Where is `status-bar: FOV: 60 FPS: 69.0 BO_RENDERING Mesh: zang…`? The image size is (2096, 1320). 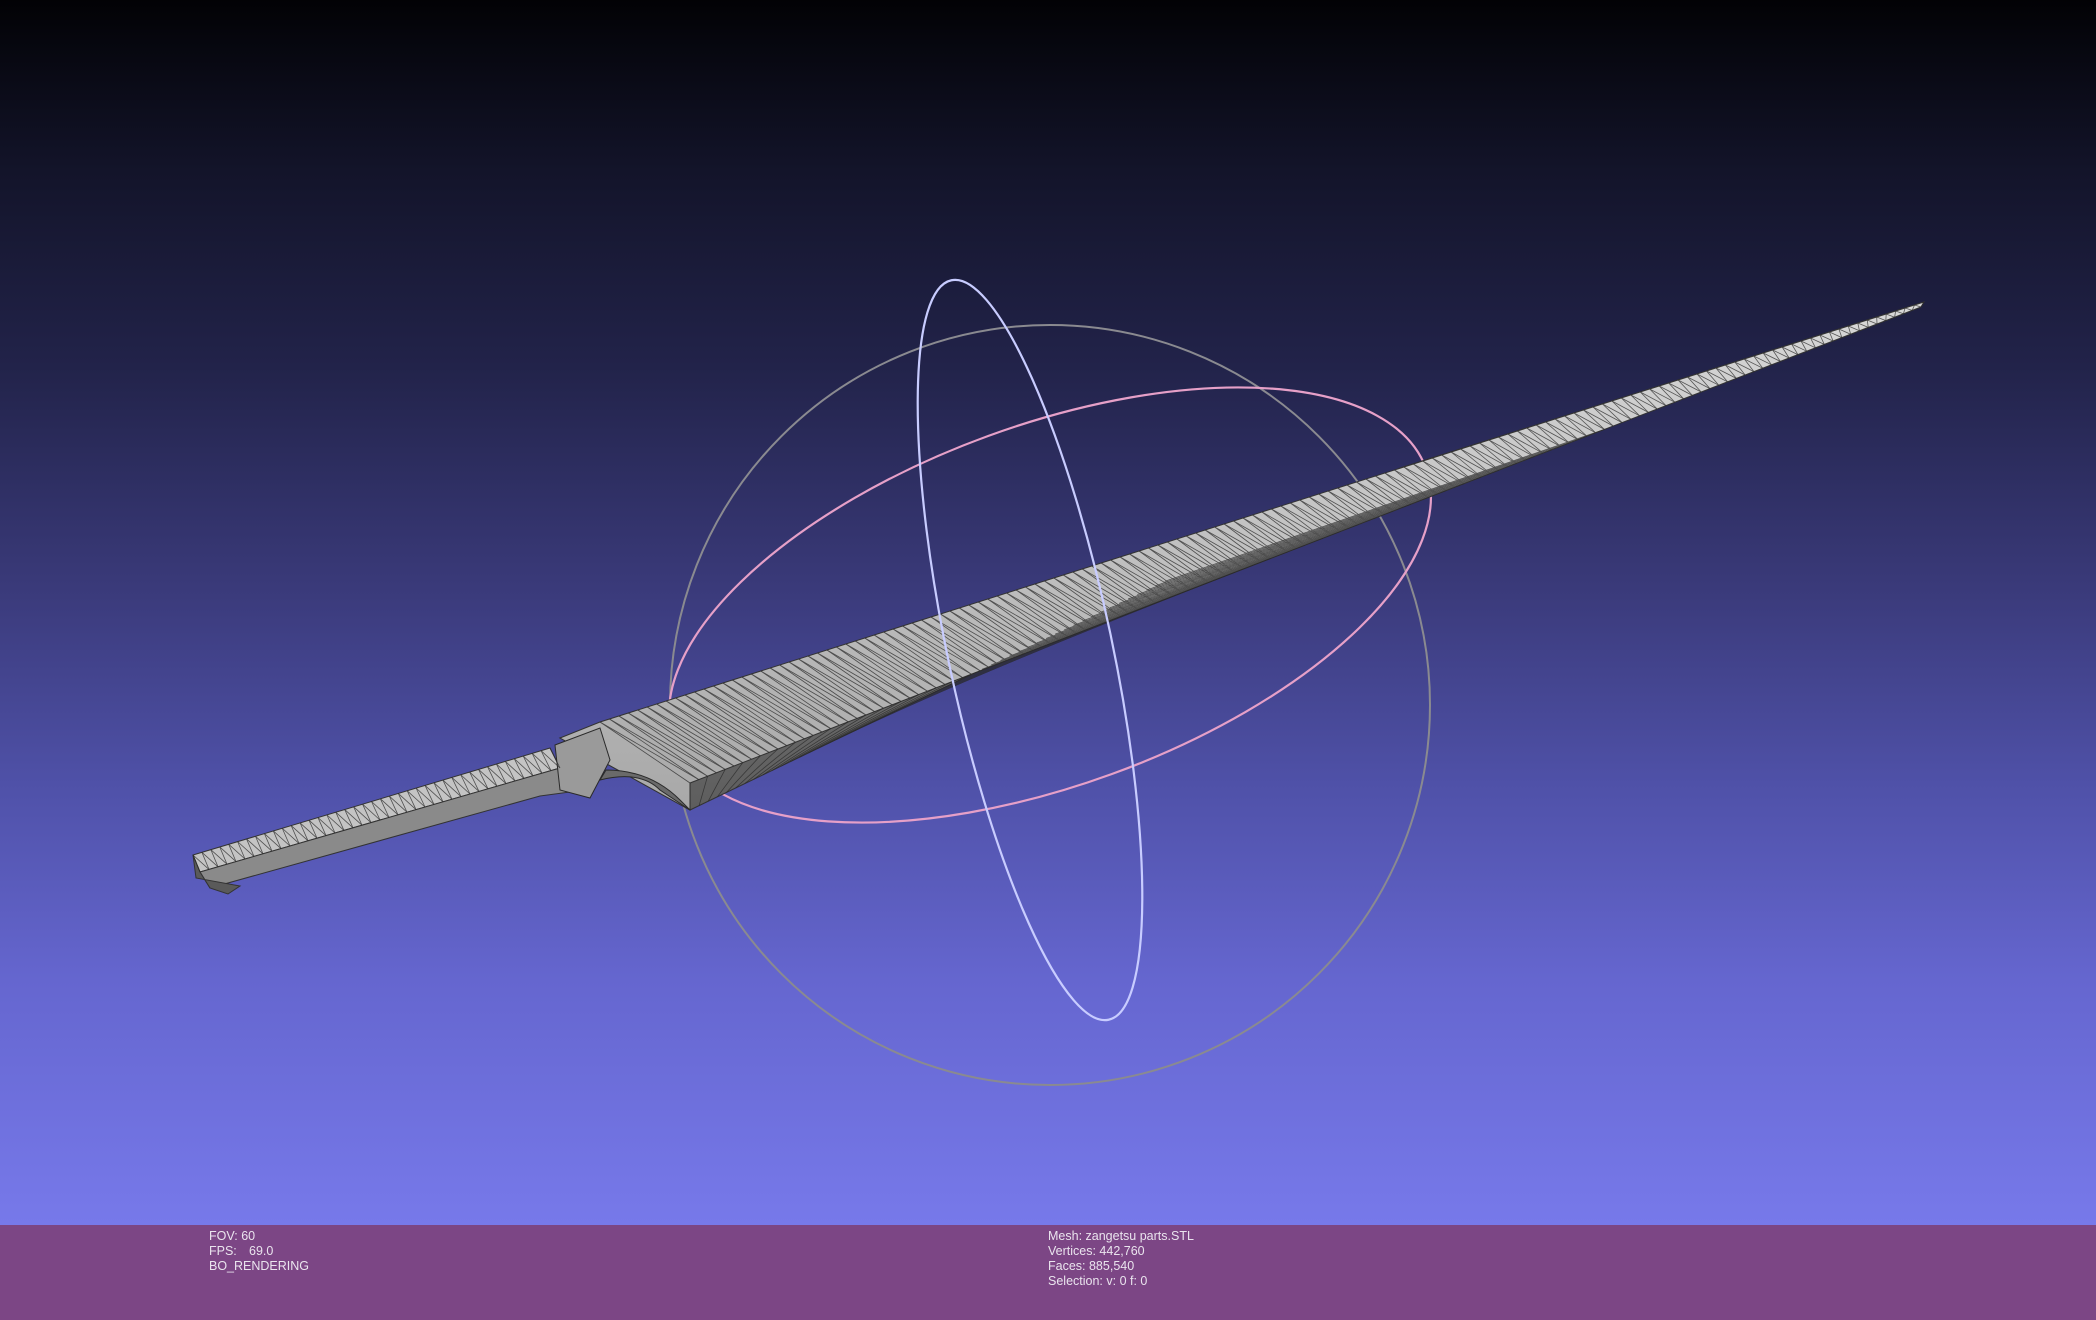
status-bar: FOV: 60 FPS: 69.0 BO_RENDERING Mesh: zang… is located at coordinates (1048, 1272).